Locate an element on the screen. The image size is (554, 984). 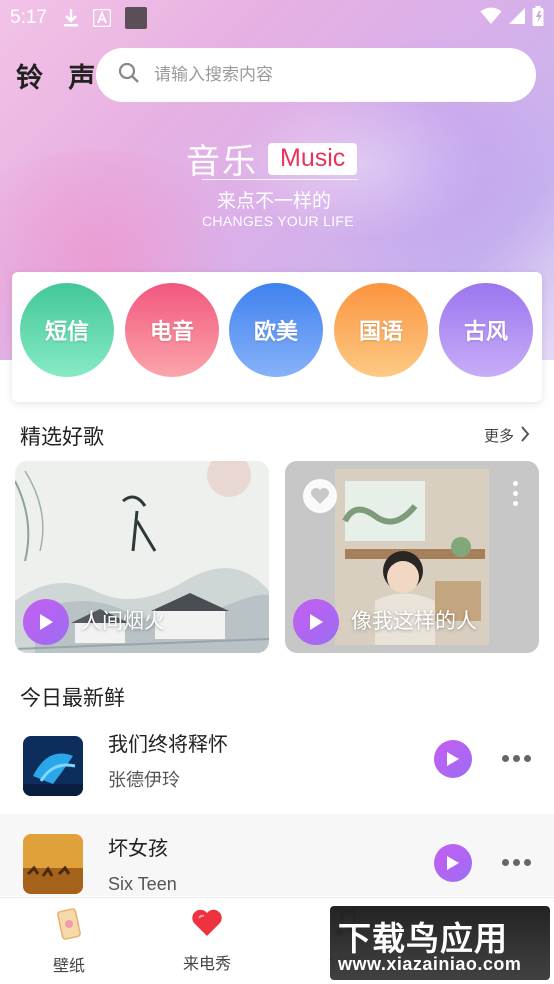
wifi-icon is located at coordinates (491, 18).